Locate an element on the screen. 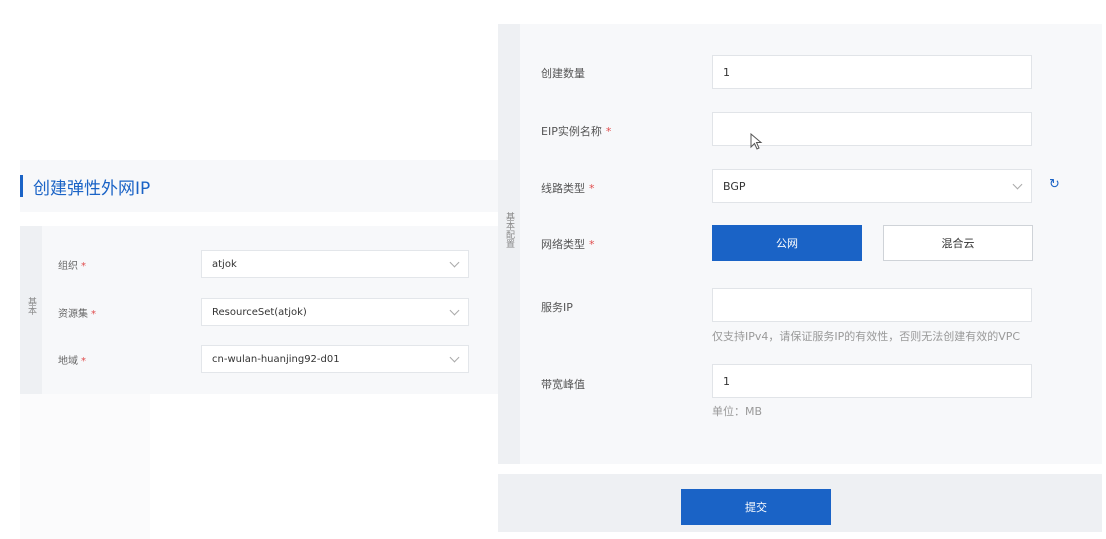 This screenshot has height=539, width=1106. count-input: 1 is located at coordinates (872, 72).